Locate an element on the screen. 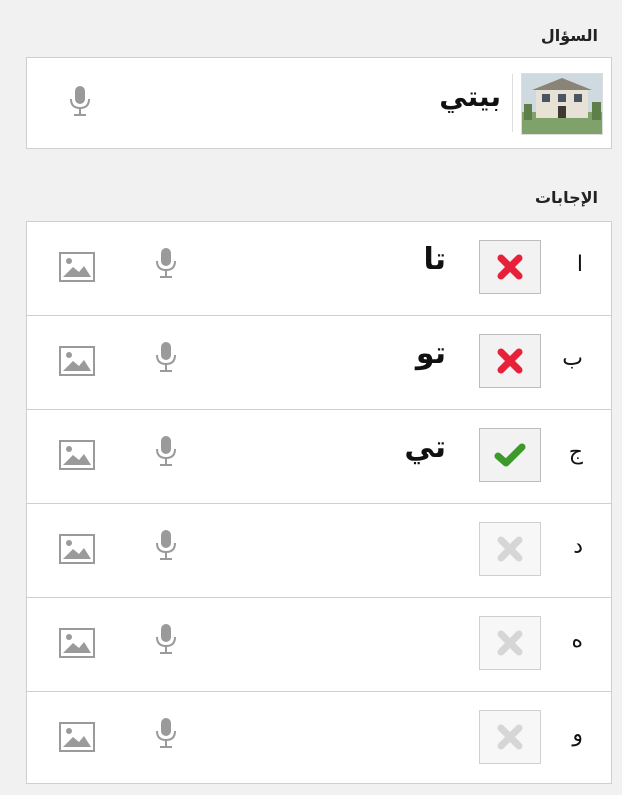 This screenshot has height=795, width=622. answer-letter: ا is located at coordinates (579, 264).